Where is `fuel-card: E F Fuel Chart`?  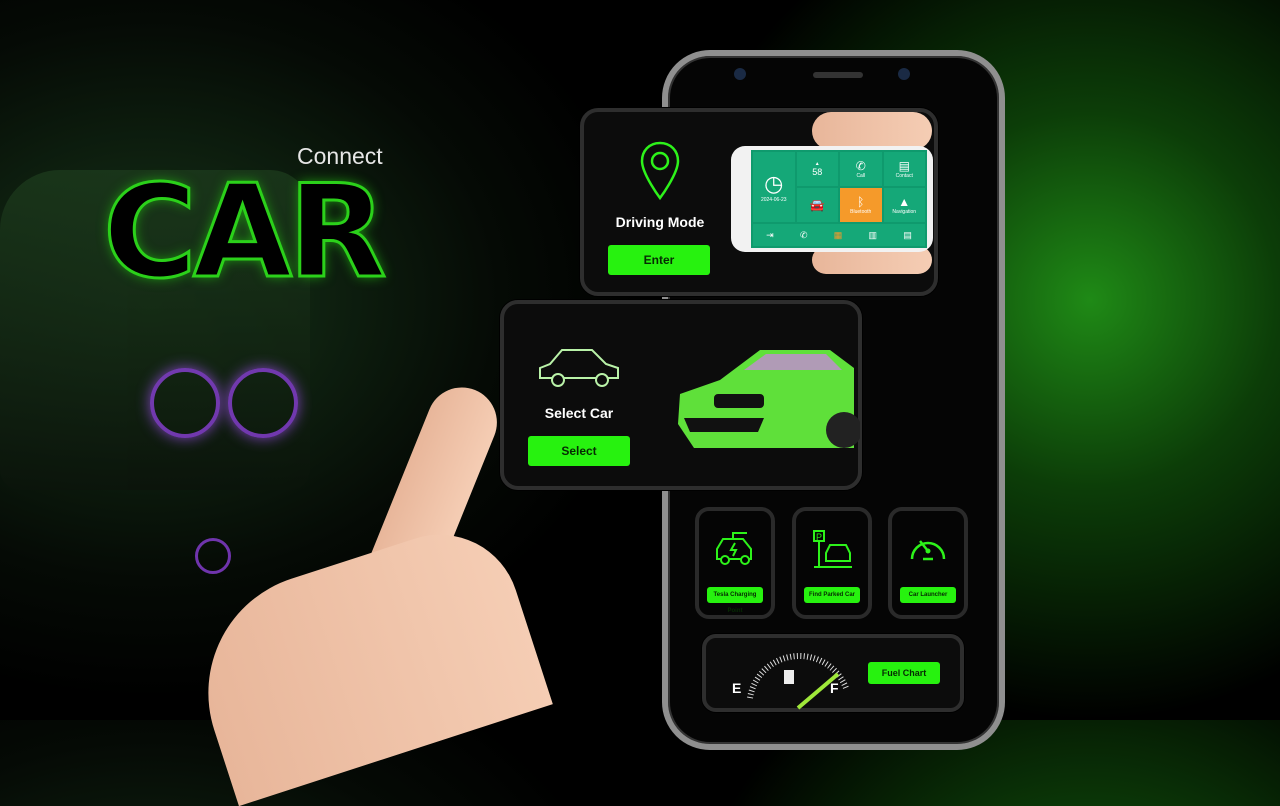
fuel-card: E F Fuel Chart is located at coordinates (833, 673).